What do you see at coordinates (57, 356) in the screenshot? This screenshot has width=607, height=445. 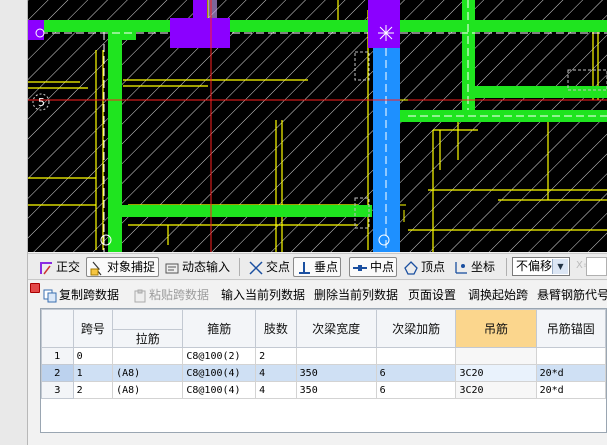 I see `row-number: 1` at bounding box center [57, 356].